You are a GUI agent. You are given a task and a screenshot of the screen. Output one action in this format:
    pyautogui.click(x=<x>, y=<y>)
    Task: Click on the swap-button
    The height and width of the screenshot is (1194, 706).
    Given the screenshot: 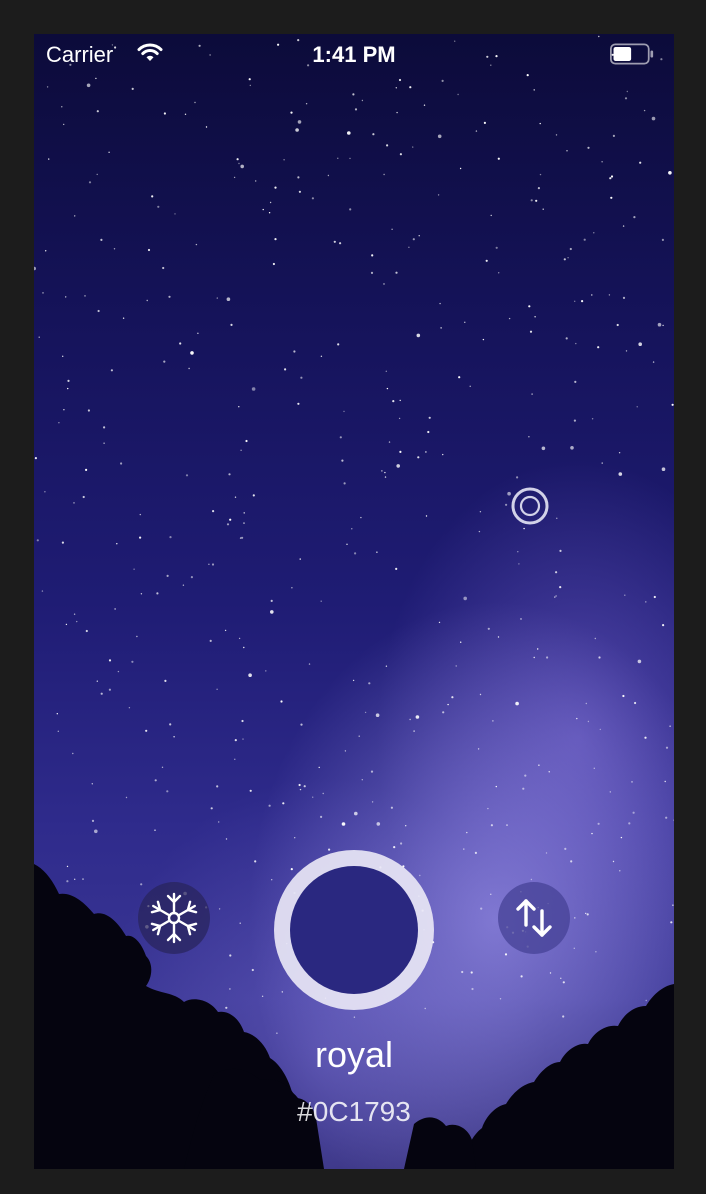 What is the action you would take?
    pyautogui.click(x=534, y=918)
    